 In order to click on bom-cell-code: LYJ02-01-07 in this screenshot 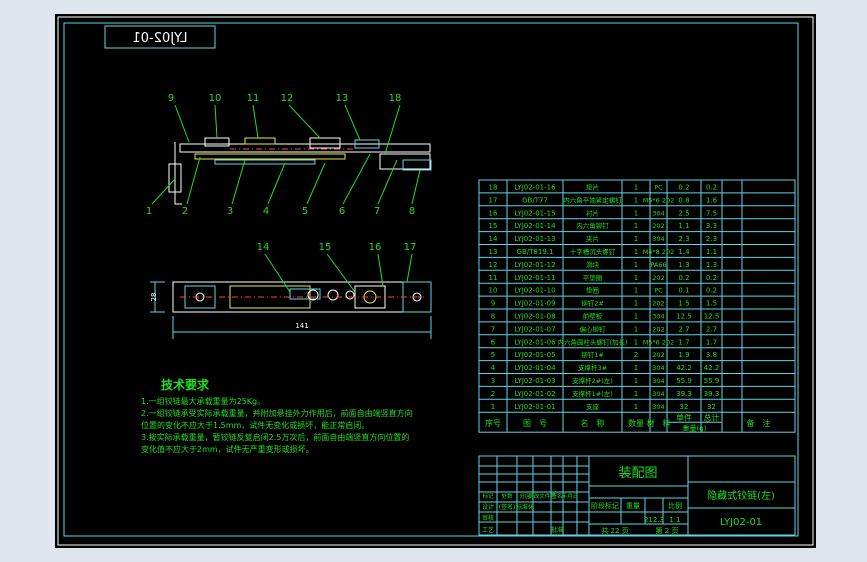, I will do `click(534, 329)`.